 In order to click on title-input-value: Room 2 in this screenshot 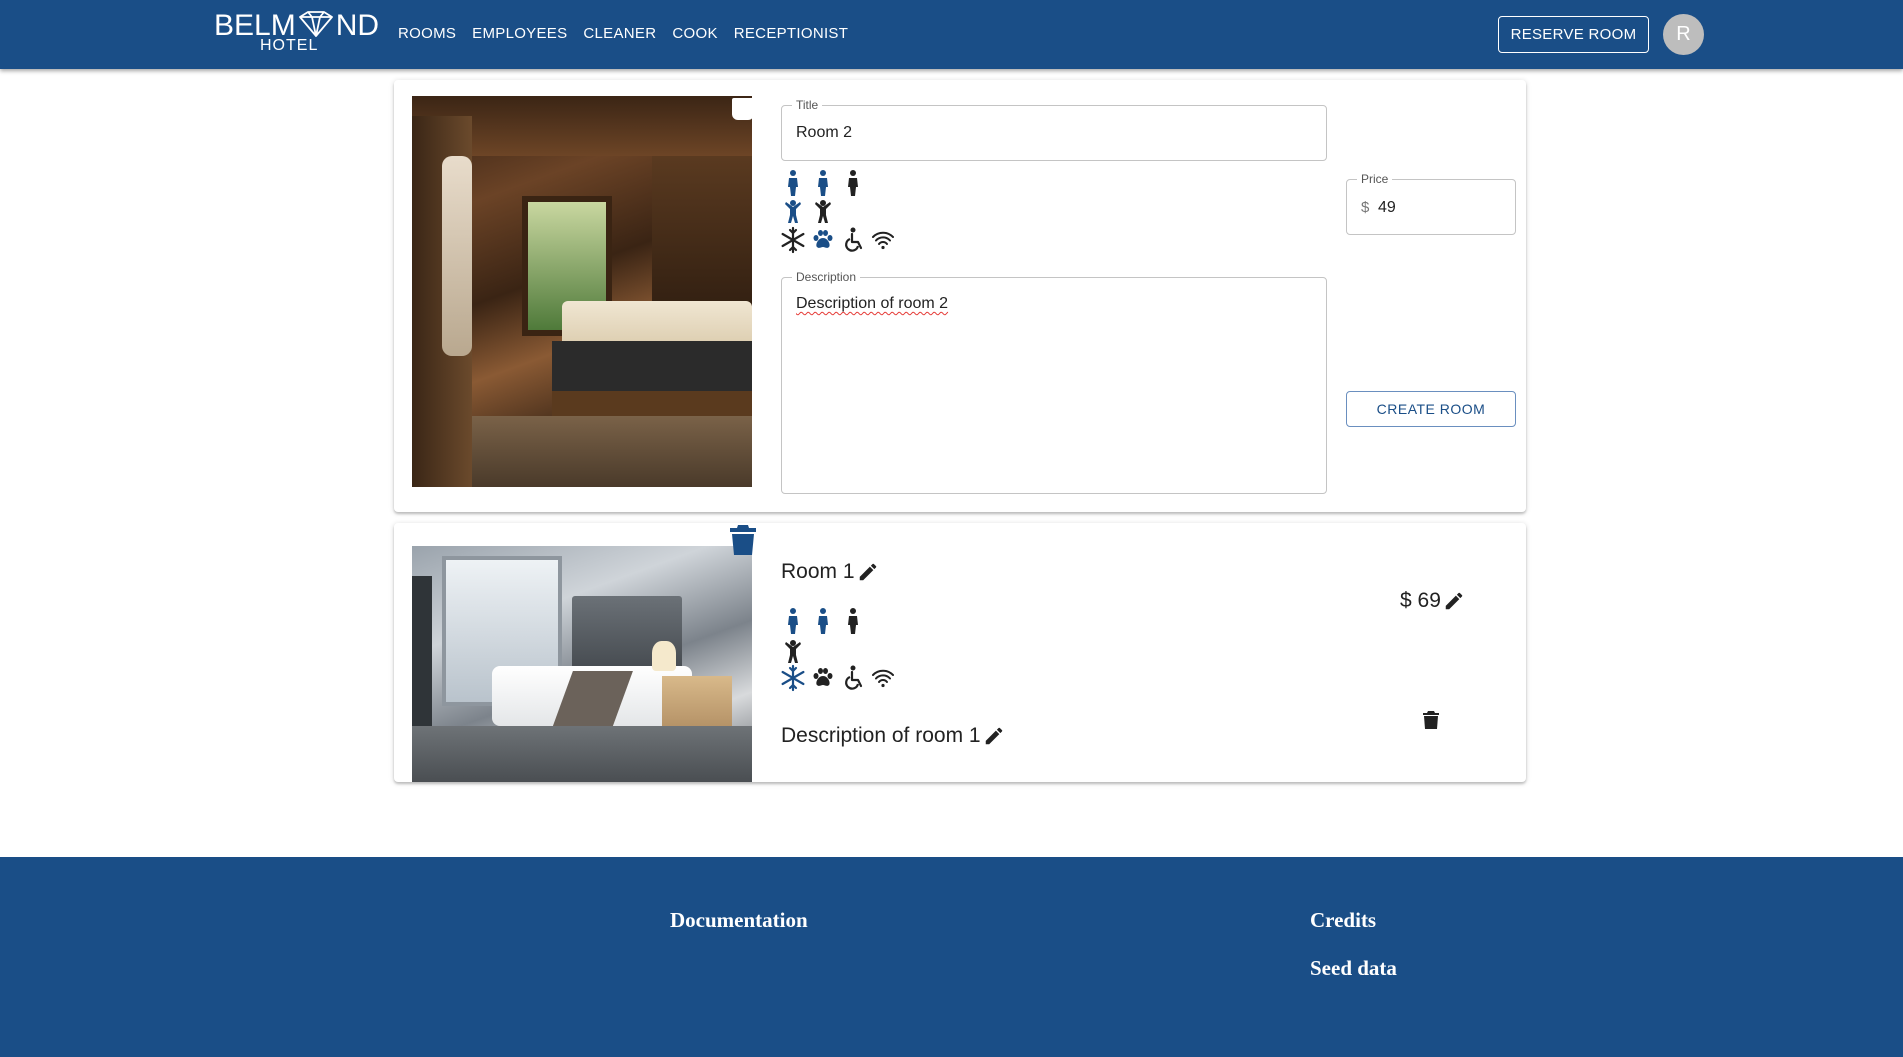, I will do `click(824, 133)`.